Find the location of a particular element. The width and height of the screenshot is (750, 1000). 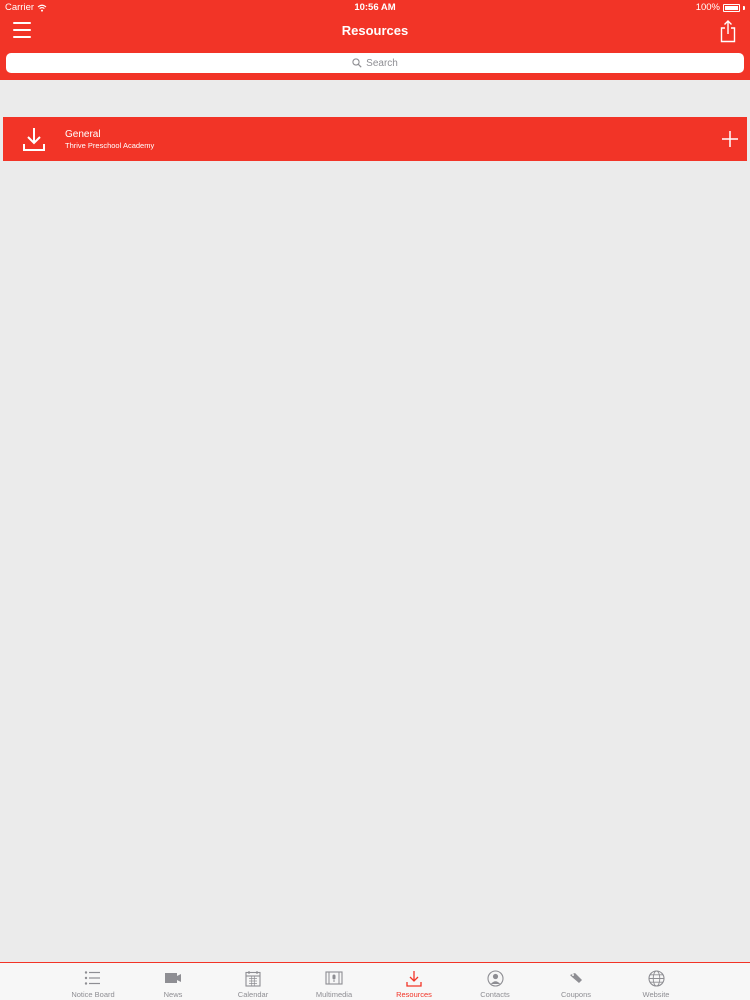

nav-bar: Resources is located at coordinates (375, 31).